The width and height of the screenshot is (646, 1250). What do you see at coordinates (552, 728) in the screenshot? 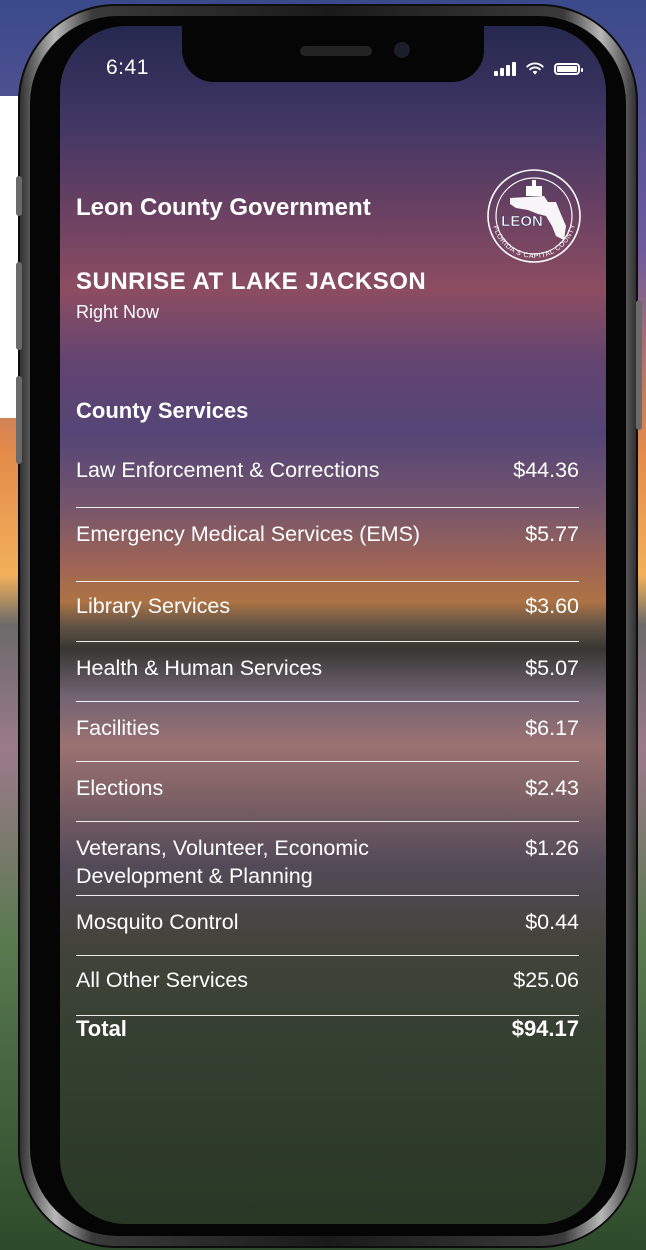
I see `service-amount: $6.17` at bounding box center [552, 728].